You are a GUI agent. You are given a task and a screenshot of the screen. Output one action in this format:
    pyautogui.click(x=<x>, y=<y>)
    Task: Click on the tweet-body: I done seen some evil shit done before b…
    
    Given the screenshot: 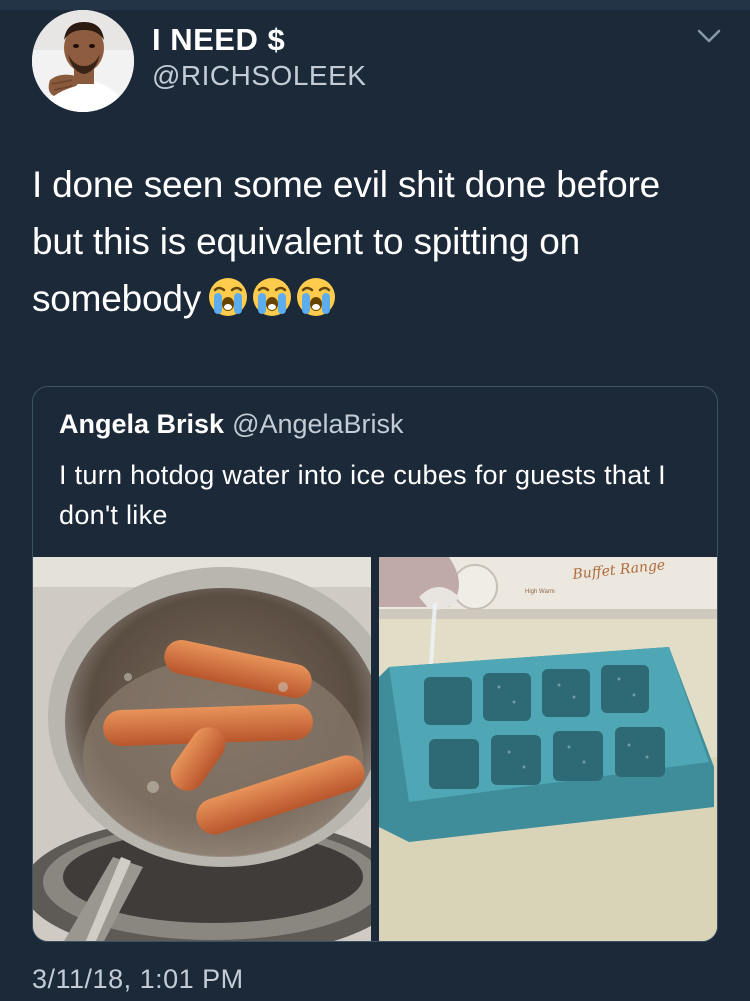 What is the action you would take?
    pyautogui.click(x=346, y=241)
    